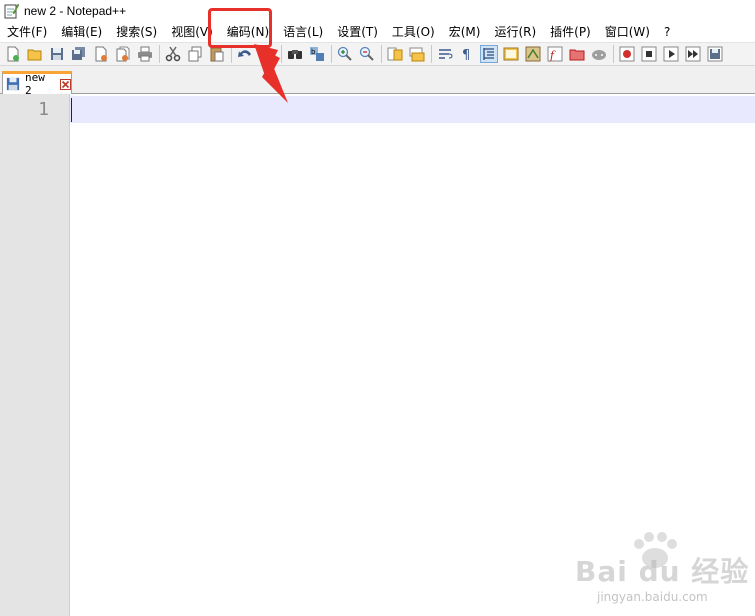  Describe the element at coordinates (35, 54) in the screenshot. I see `open-file-icon` at that location.